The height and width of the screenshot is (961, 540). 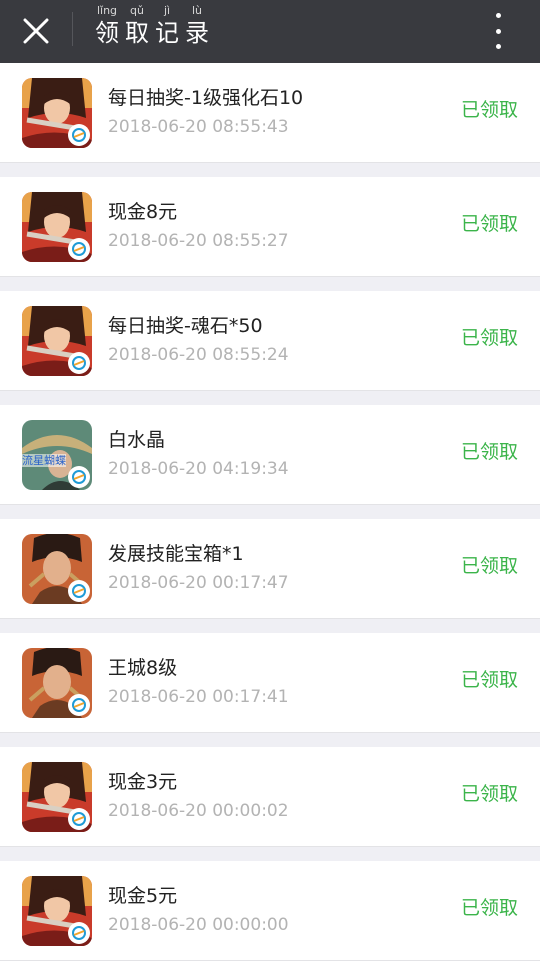 What do you see at coordinates (143, 212) in the screenshot?
I see `reward-name: 现金8元` at bounding box center [143, 212].